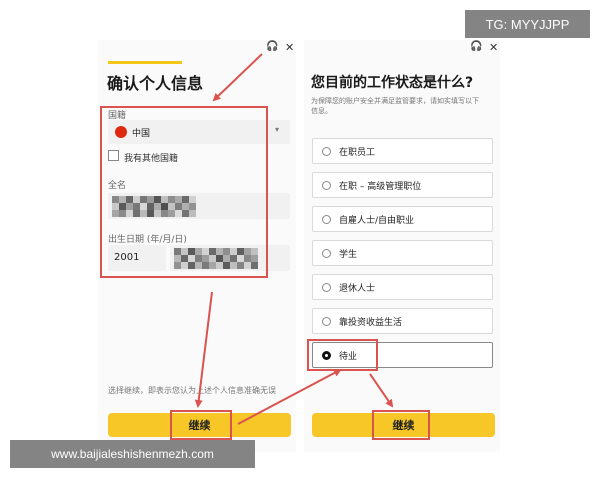 The height and width of the screenshot is (480, 600). Describe the element at coordinates (402, 287) in the screenshot. I see `option-retired: 退休人士` at that location.